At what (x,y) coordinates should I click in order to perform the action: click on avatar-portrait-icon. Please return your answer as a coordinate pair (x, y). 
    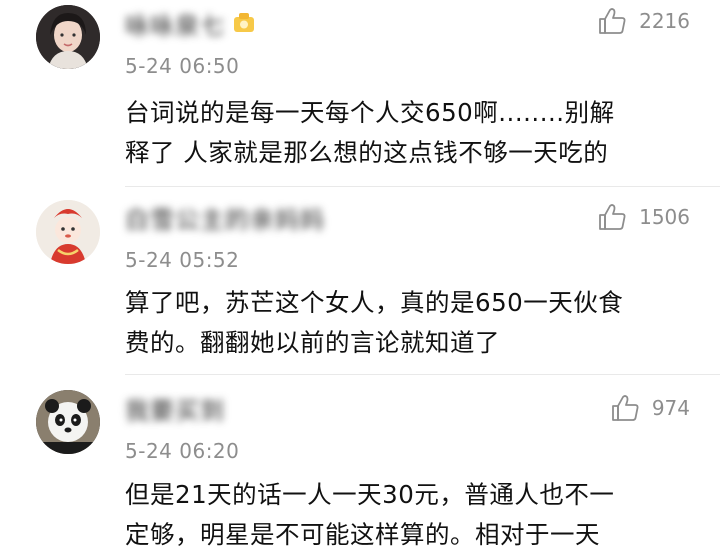
    Looking at the image, I should click on (68, 37).